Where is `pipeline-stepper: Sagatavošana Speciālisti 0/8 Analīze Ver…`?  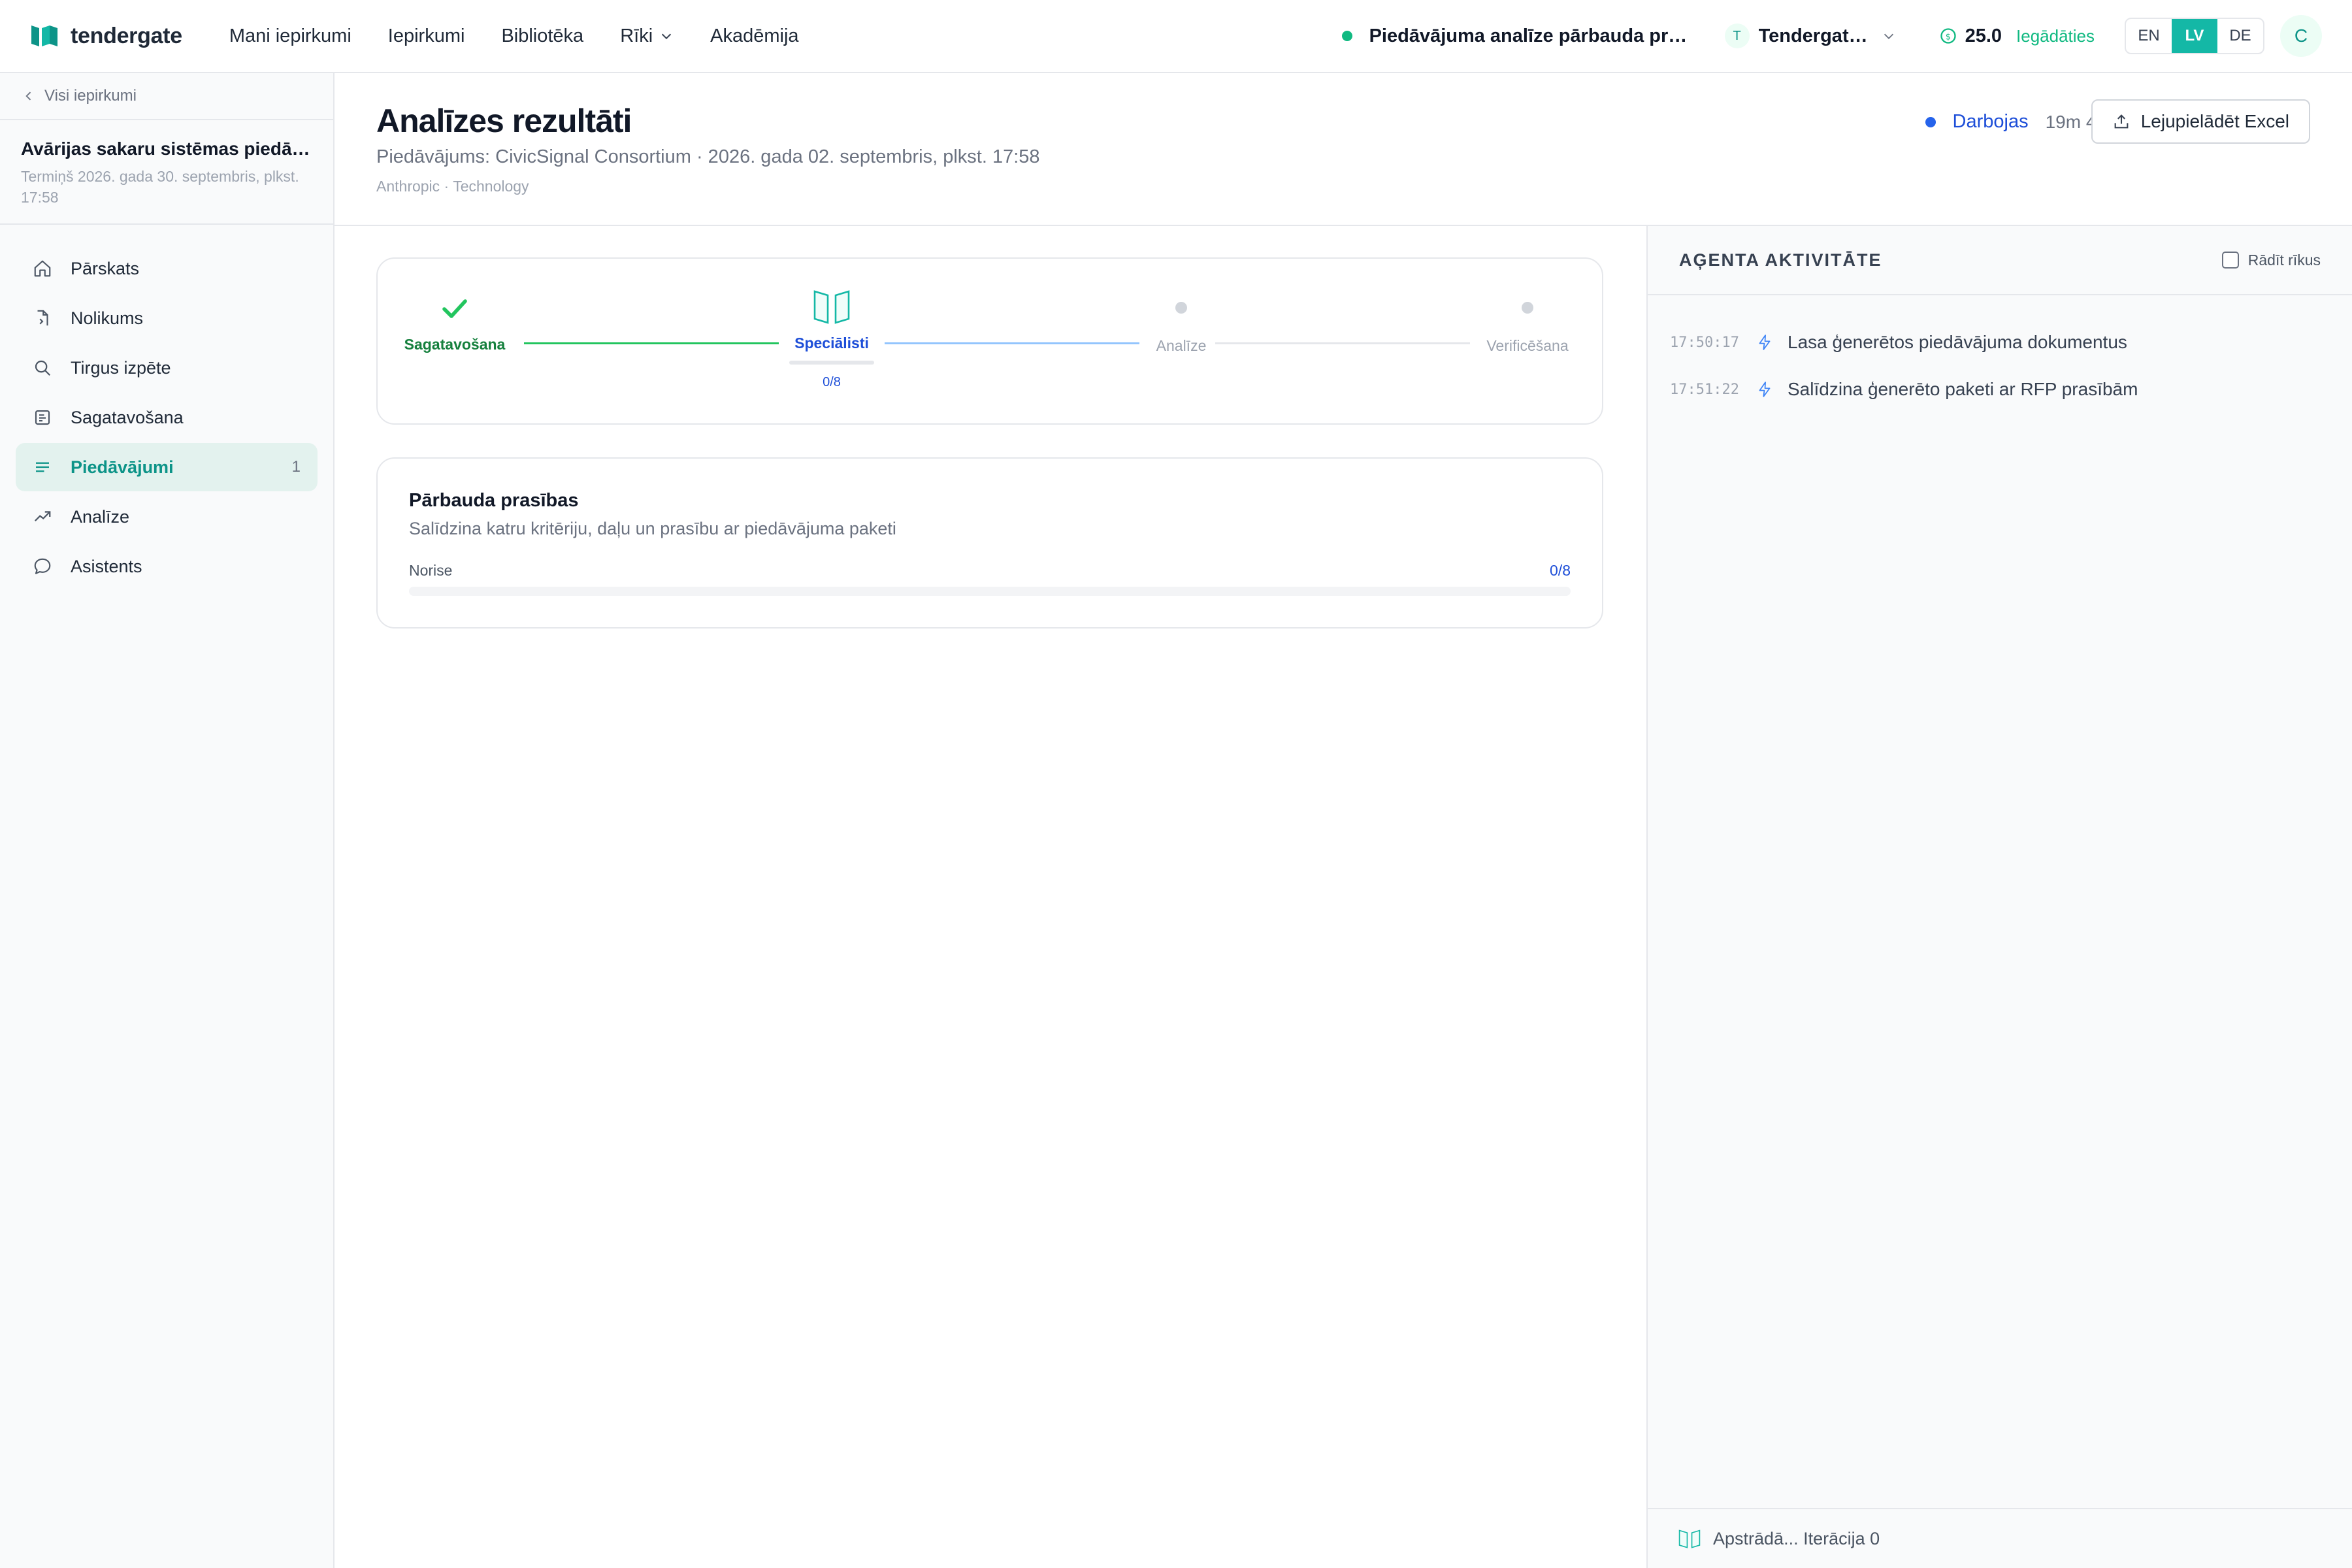
pipeline-stepper: Sagatavošana Speciālisti 0/8 Analīze Ver… is located at coordinates (989, 341).